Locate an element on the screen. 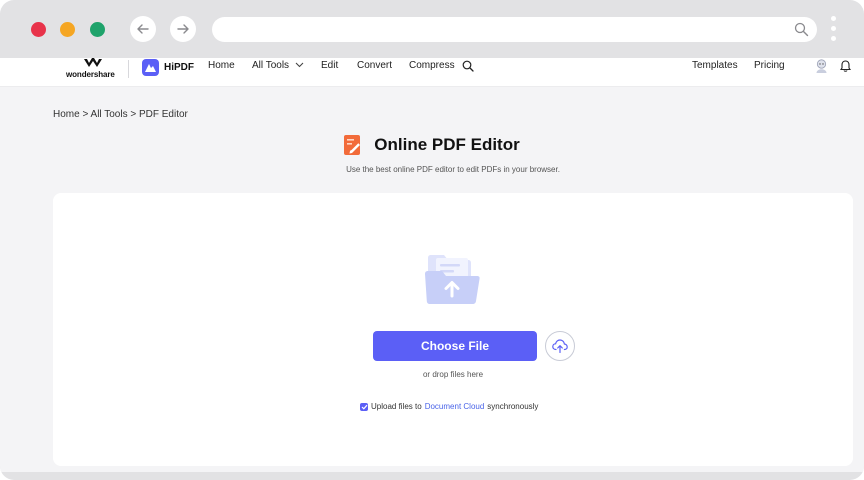 Image resolution: width=864 pixels, height=480 pixels. hipdf-logo: HiPDF is located at coordinates (168, 67).